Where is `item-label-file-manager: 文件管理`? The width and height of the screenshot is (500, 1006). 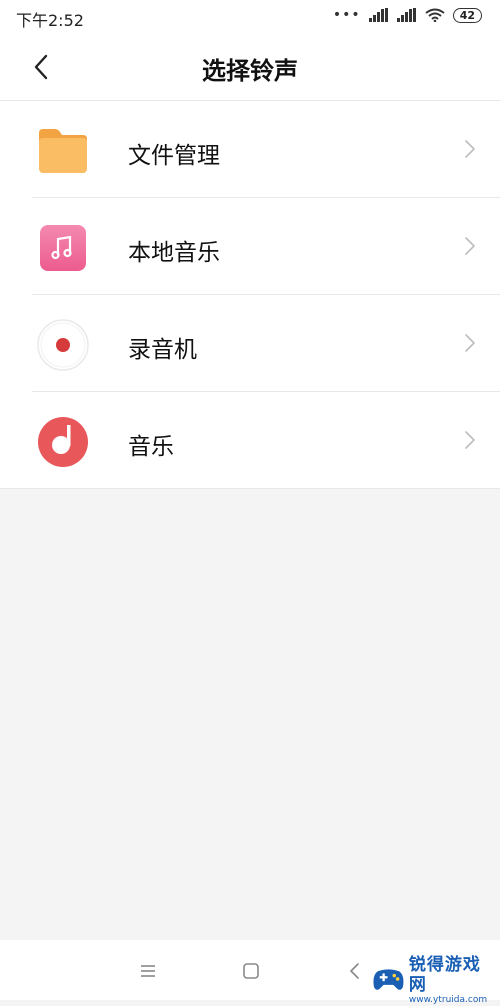
item-label-file-manager: 文件管理 is located at coordinates (174, 156).